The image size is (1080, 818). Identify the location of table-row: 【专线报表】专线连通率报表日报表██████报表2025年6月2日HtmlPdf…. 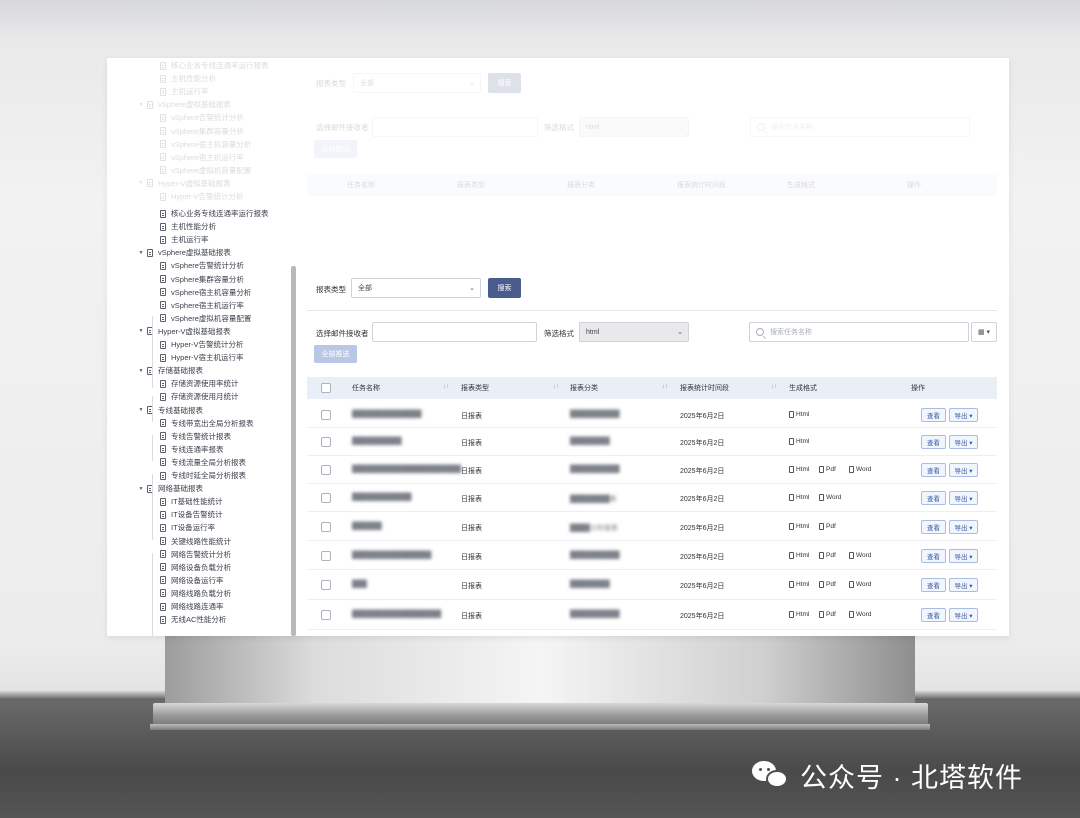
(652, 633).